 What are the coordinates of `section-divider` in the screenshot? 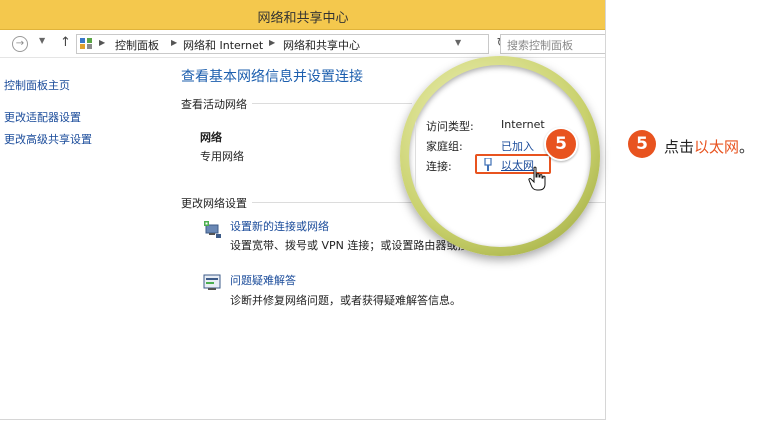 It's located at (332, 103).